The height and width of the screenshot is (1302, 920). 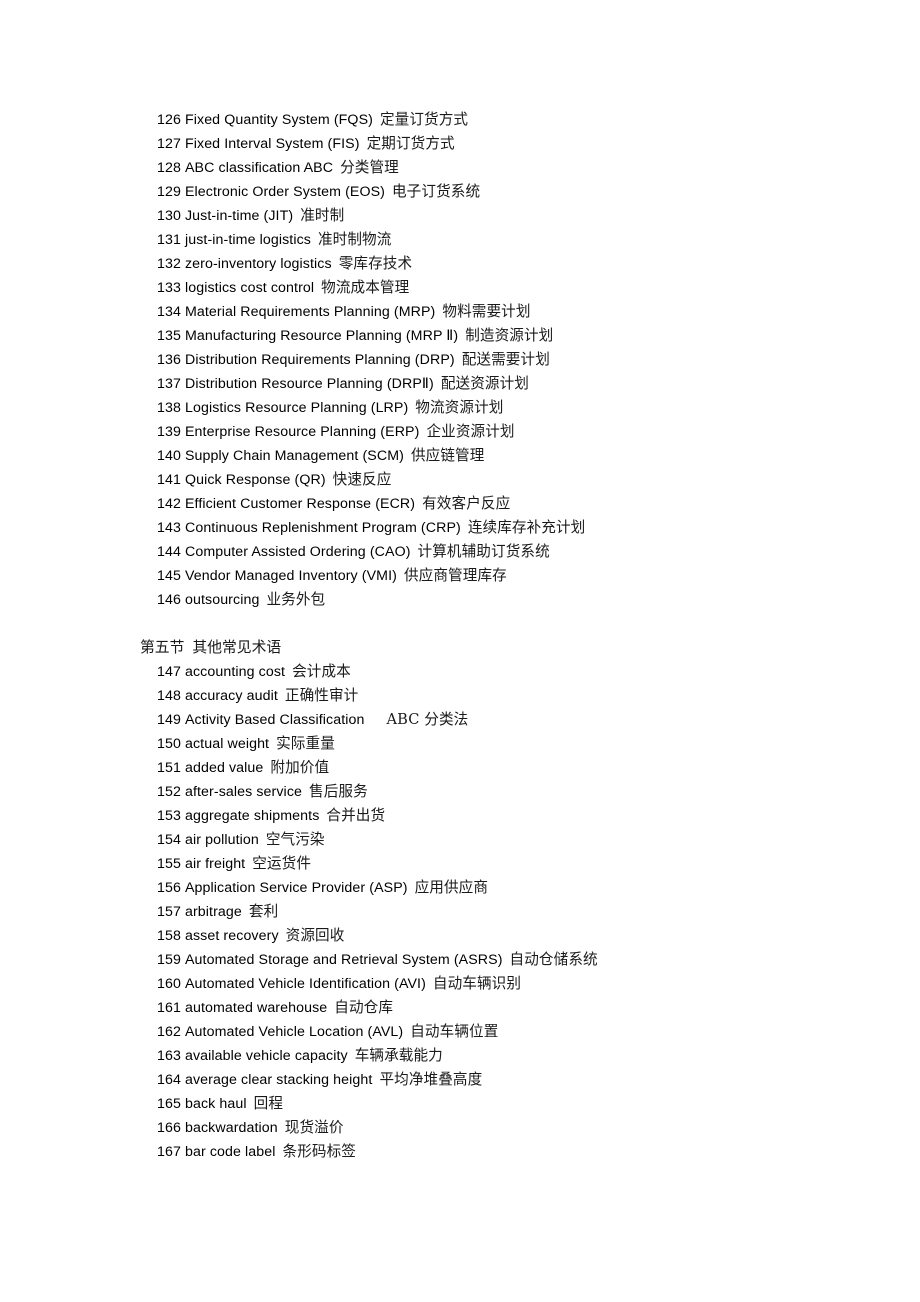 I want to click on entry-term-en: Supply Chain Management (SCM), so click(x=294, y=456).